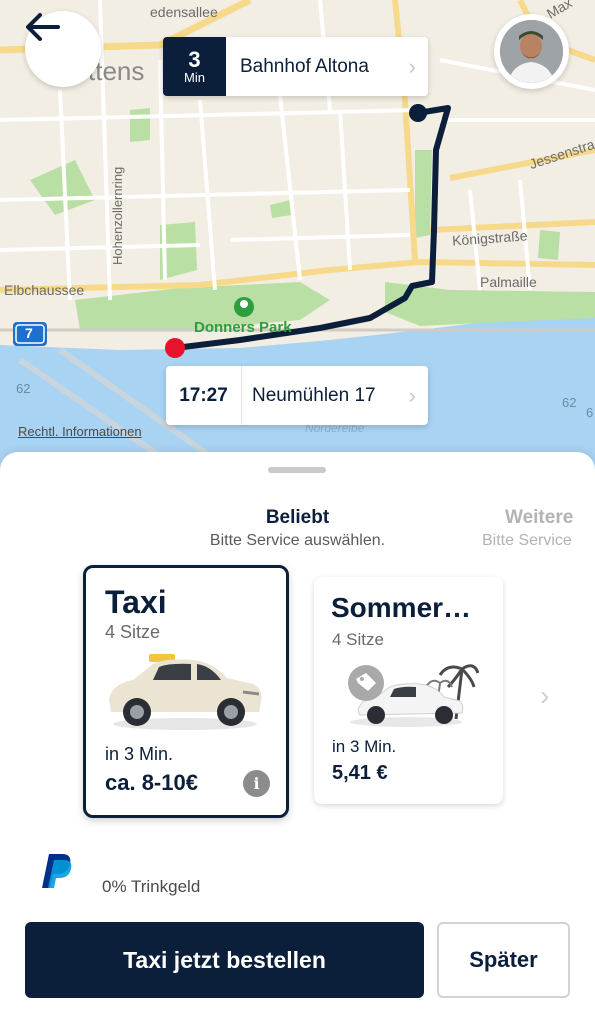 The image size is (595, 1024). I want to click on paypal-icon, so click(57, 871).